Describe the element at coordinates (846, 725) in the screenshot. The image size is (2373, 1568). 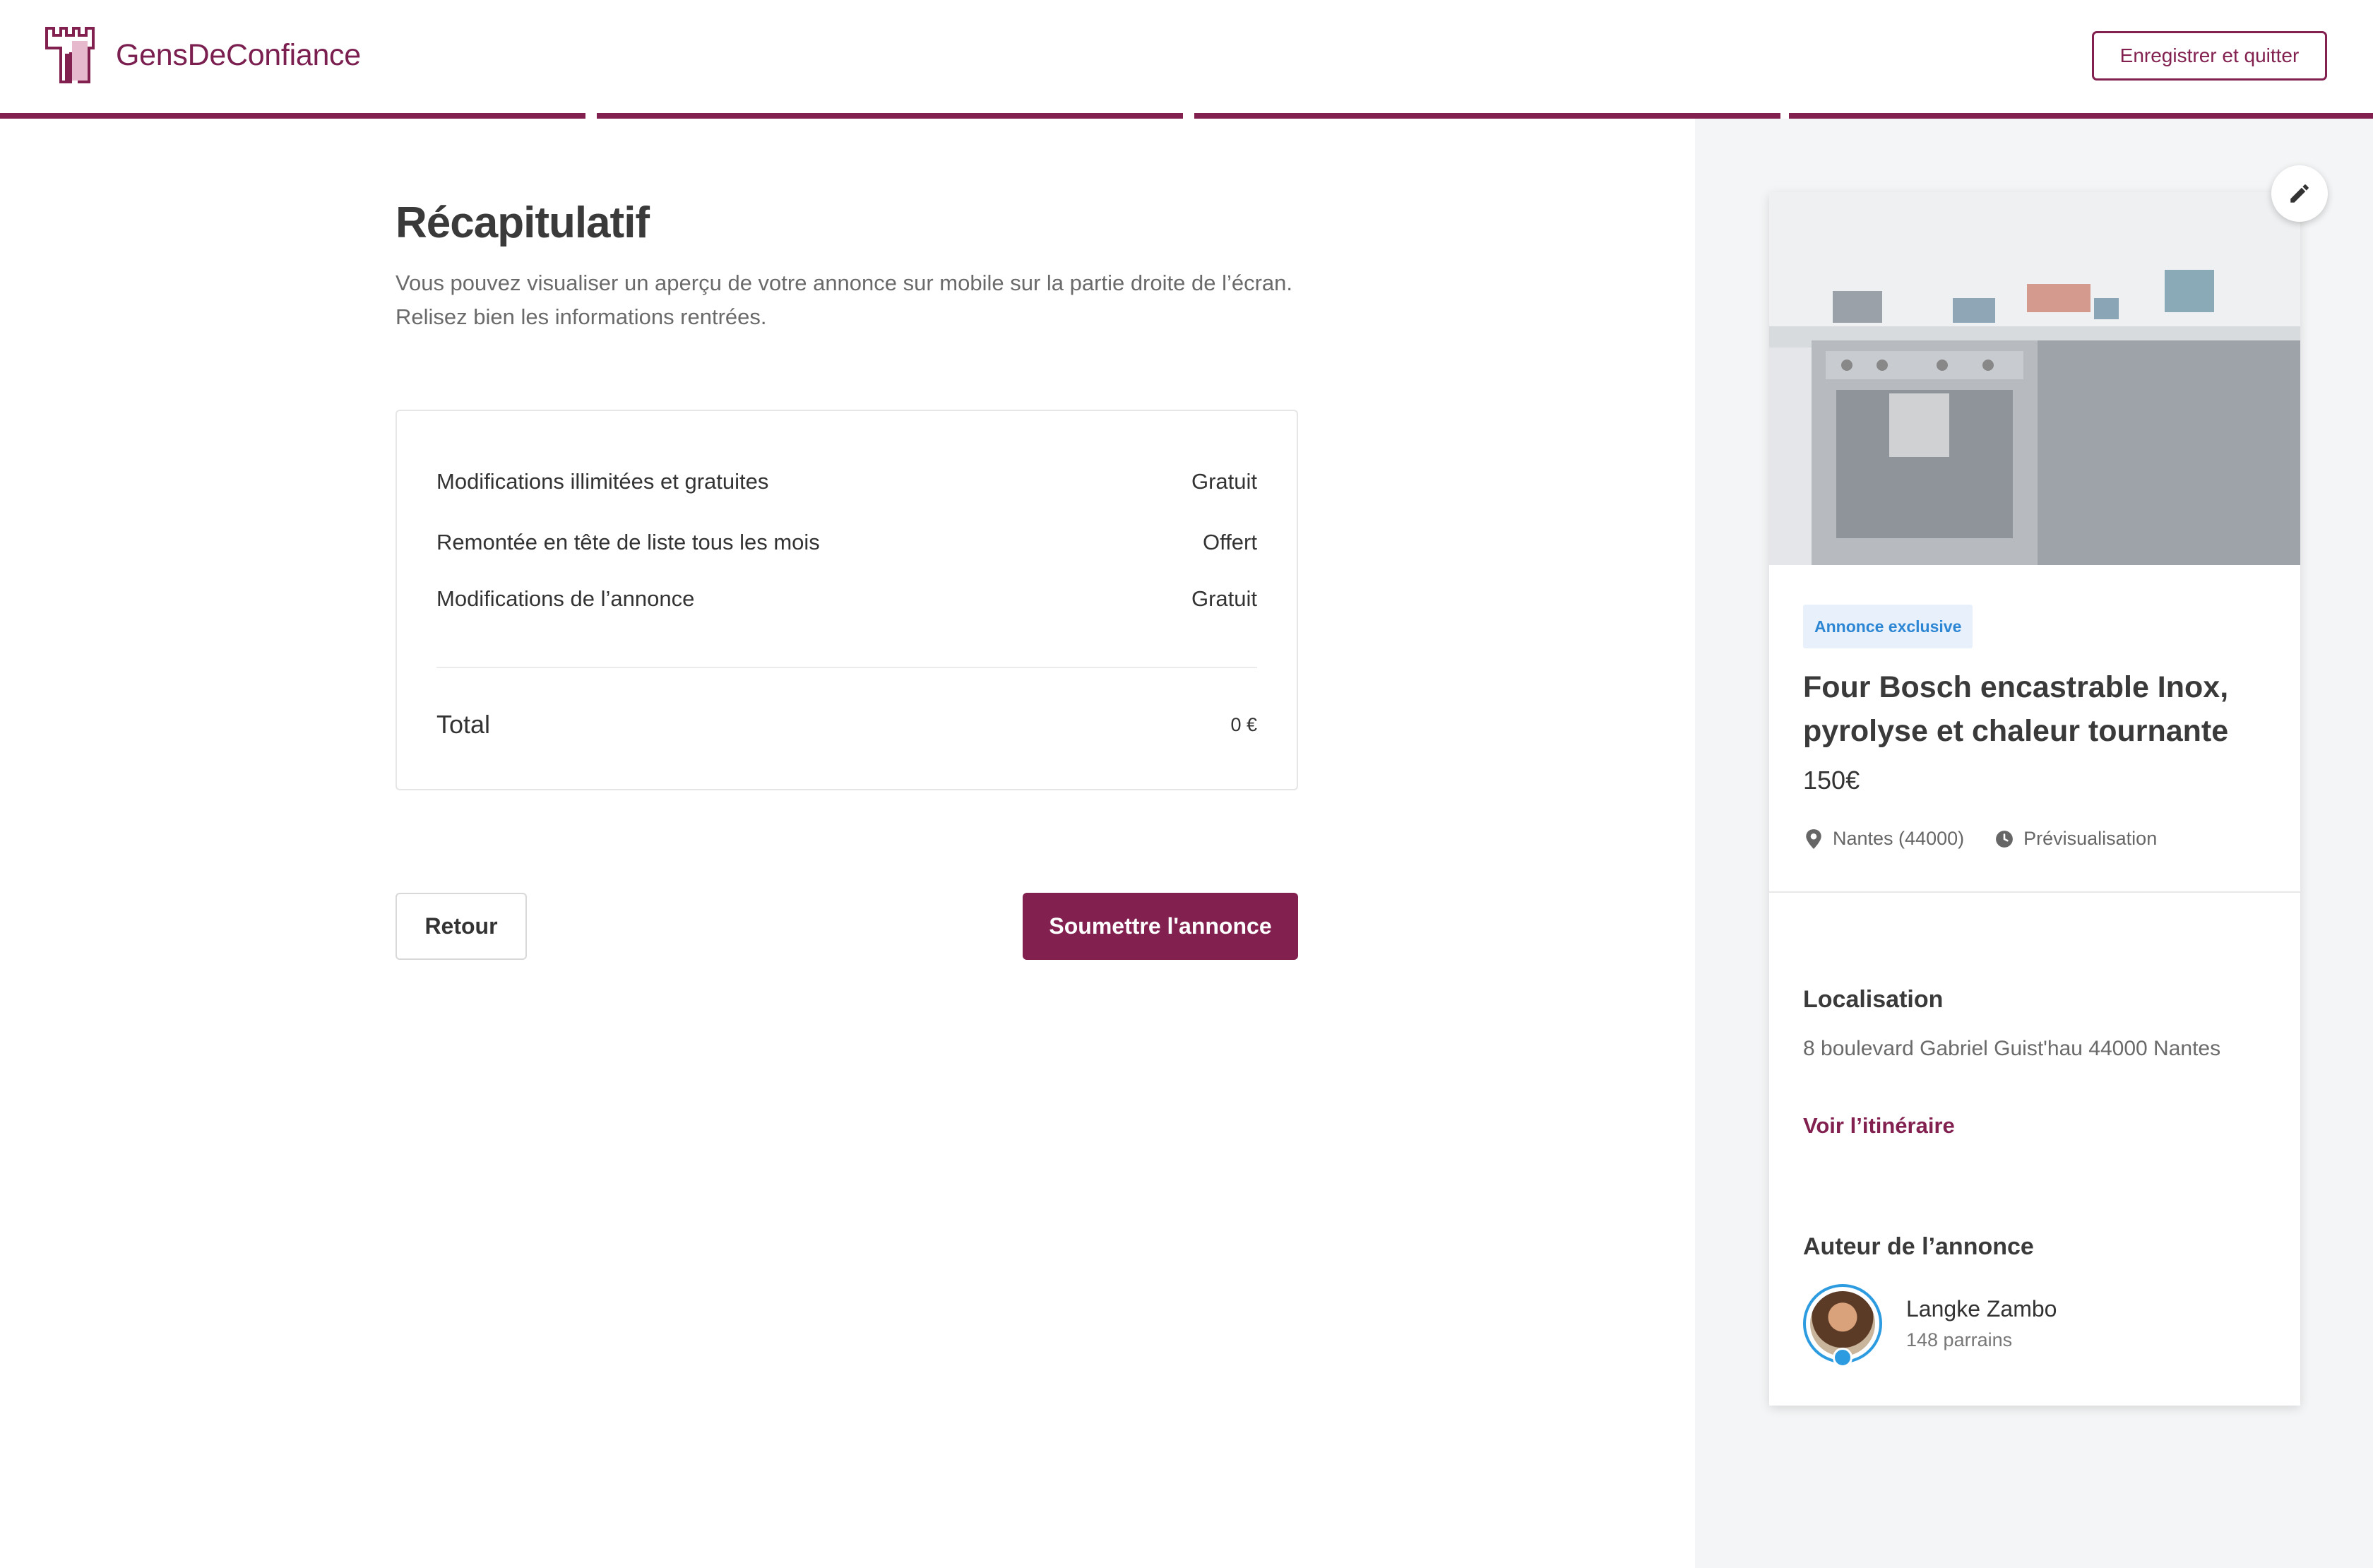
I see `summary-total: Total 0 €` at that location.